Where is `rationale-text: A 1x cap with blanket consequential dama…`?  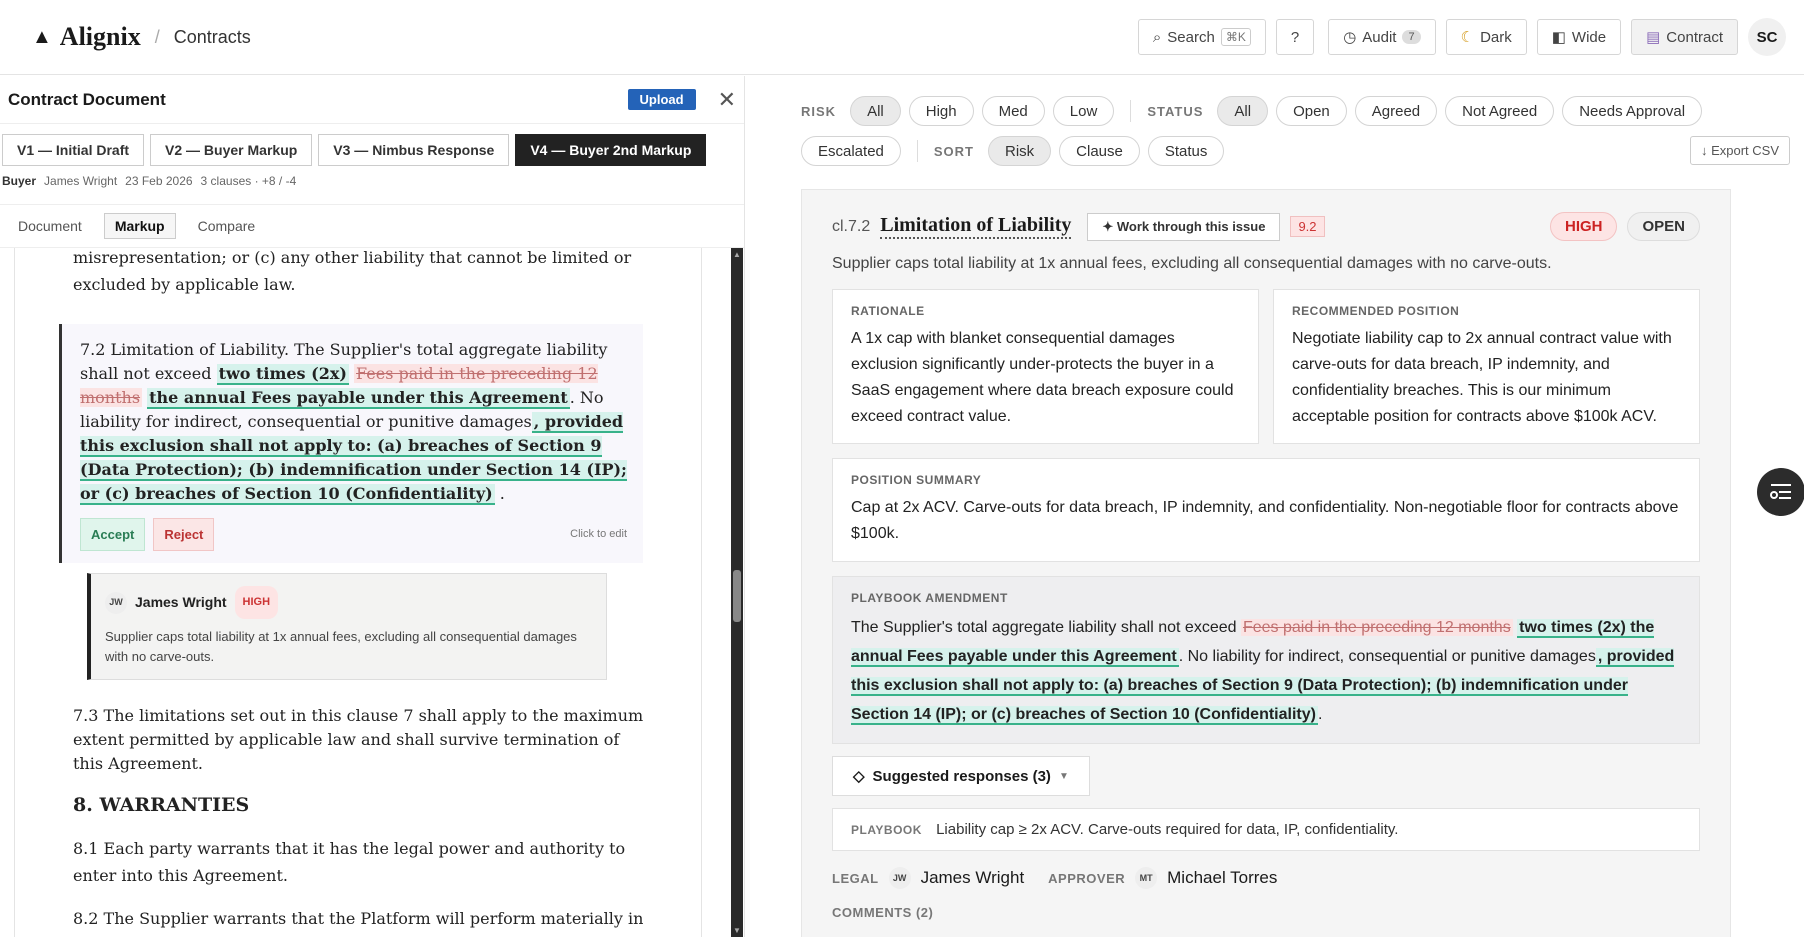
rationale-text: A 1x cap with blanket consequential dama… is located at coordinates (1042, 377).